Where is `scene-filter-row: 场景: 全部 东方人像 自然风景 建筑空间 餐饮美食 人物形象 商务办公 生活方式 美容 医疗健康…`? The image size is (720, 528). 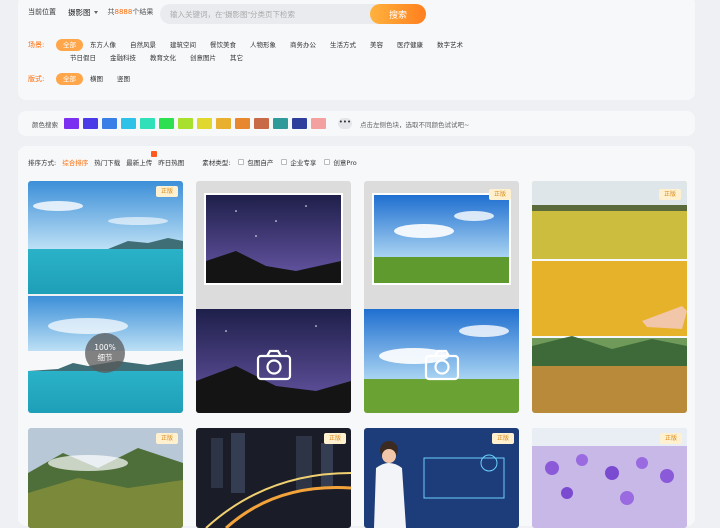 scene-filter-row: 场景: 全部 东方人像 自然风景 建筑空间 餐饮美食 人物形象 商务办公 生活方式 美容 医疗健康… is located at coordinates (249, 45).